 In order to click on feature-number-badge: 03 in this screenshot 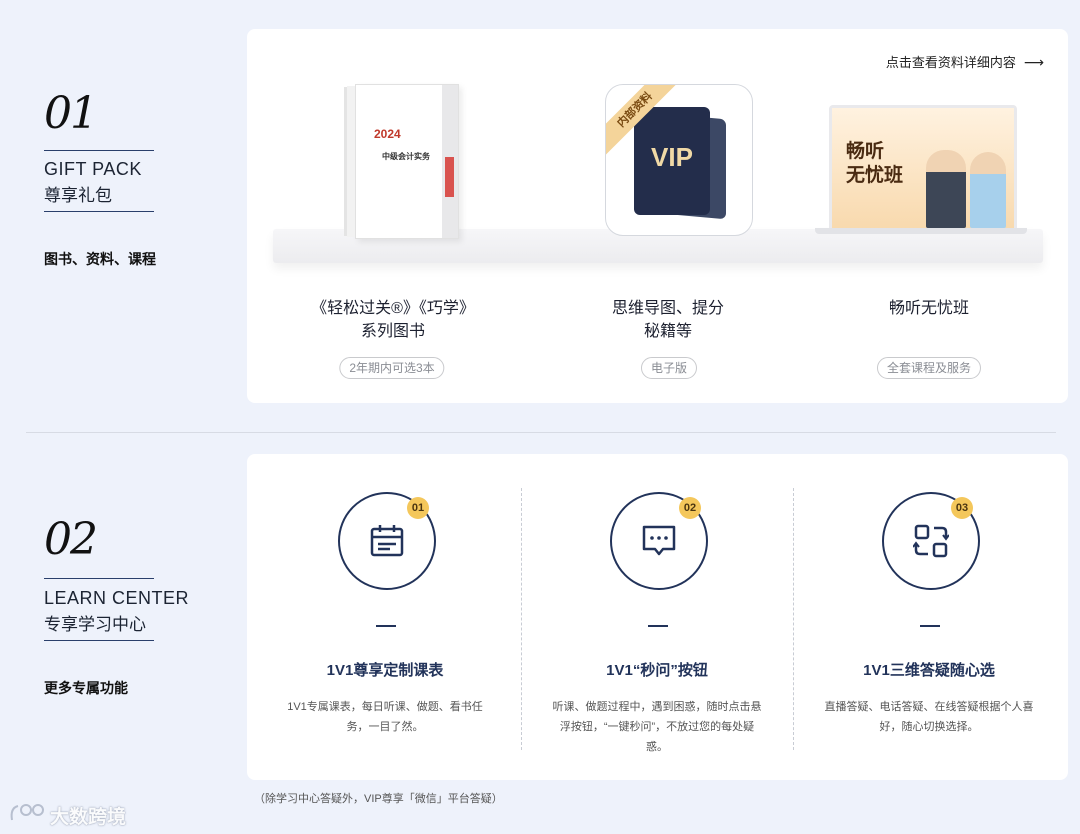, I will do `click(962, 508)`.